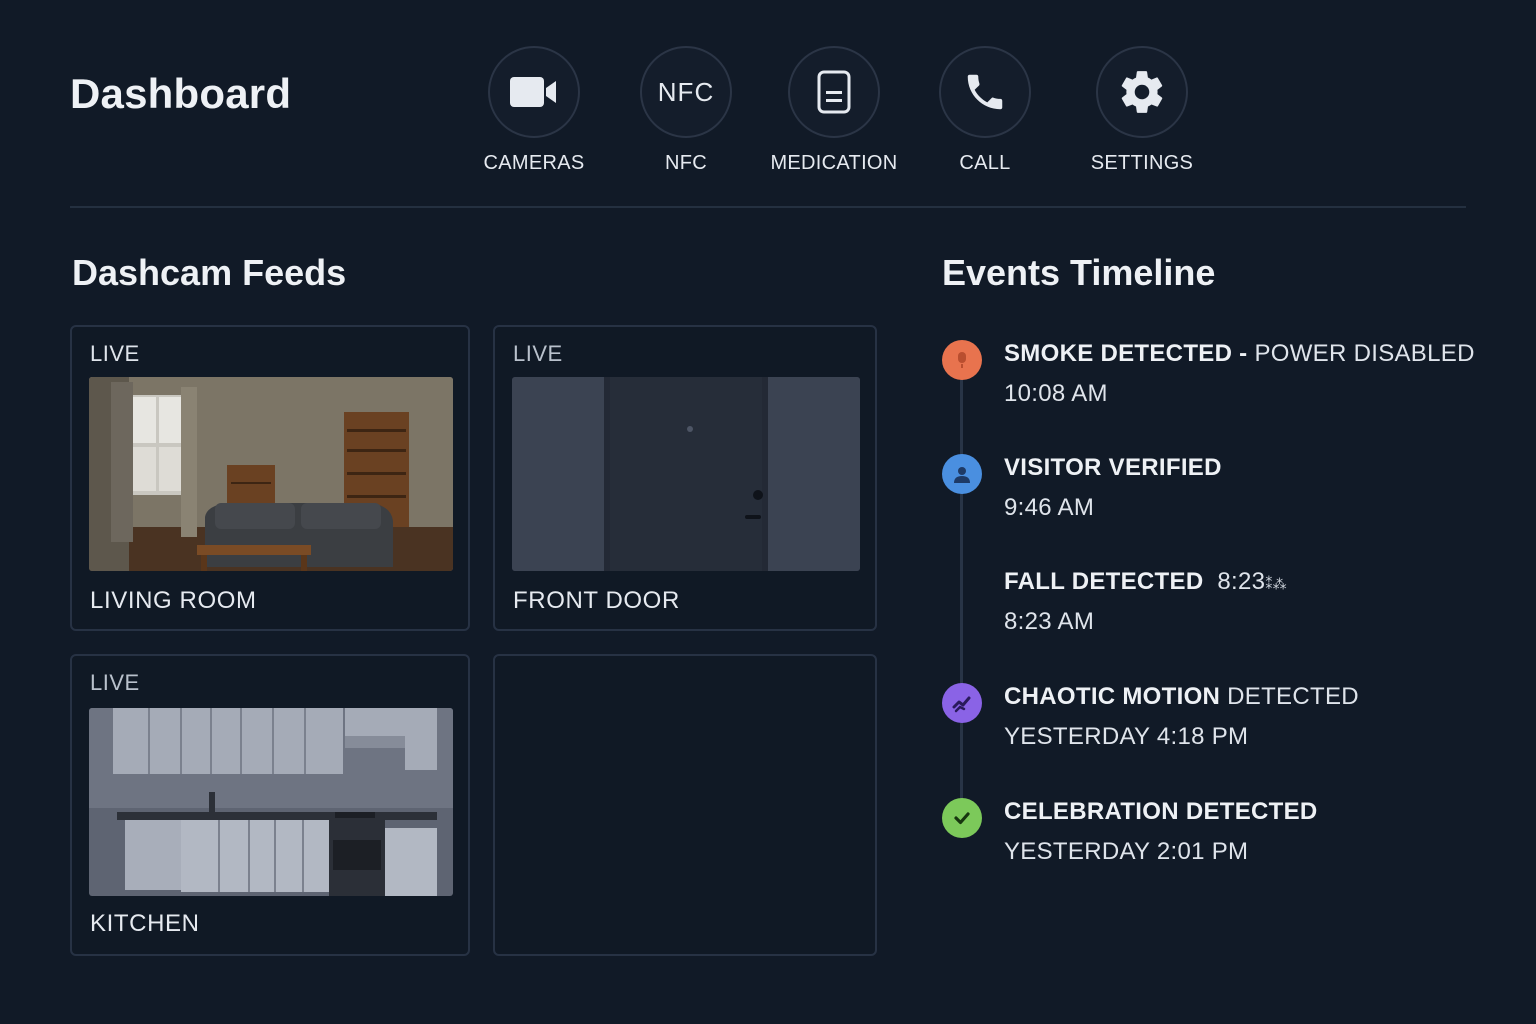 Image resolution: width=1536 pixels, height=1024 pixels. What do you see at coordinates (1104, 581) in the screenshot?
I see `event-title-main: FALL DETECTED` at bounding box center [1104, 581].